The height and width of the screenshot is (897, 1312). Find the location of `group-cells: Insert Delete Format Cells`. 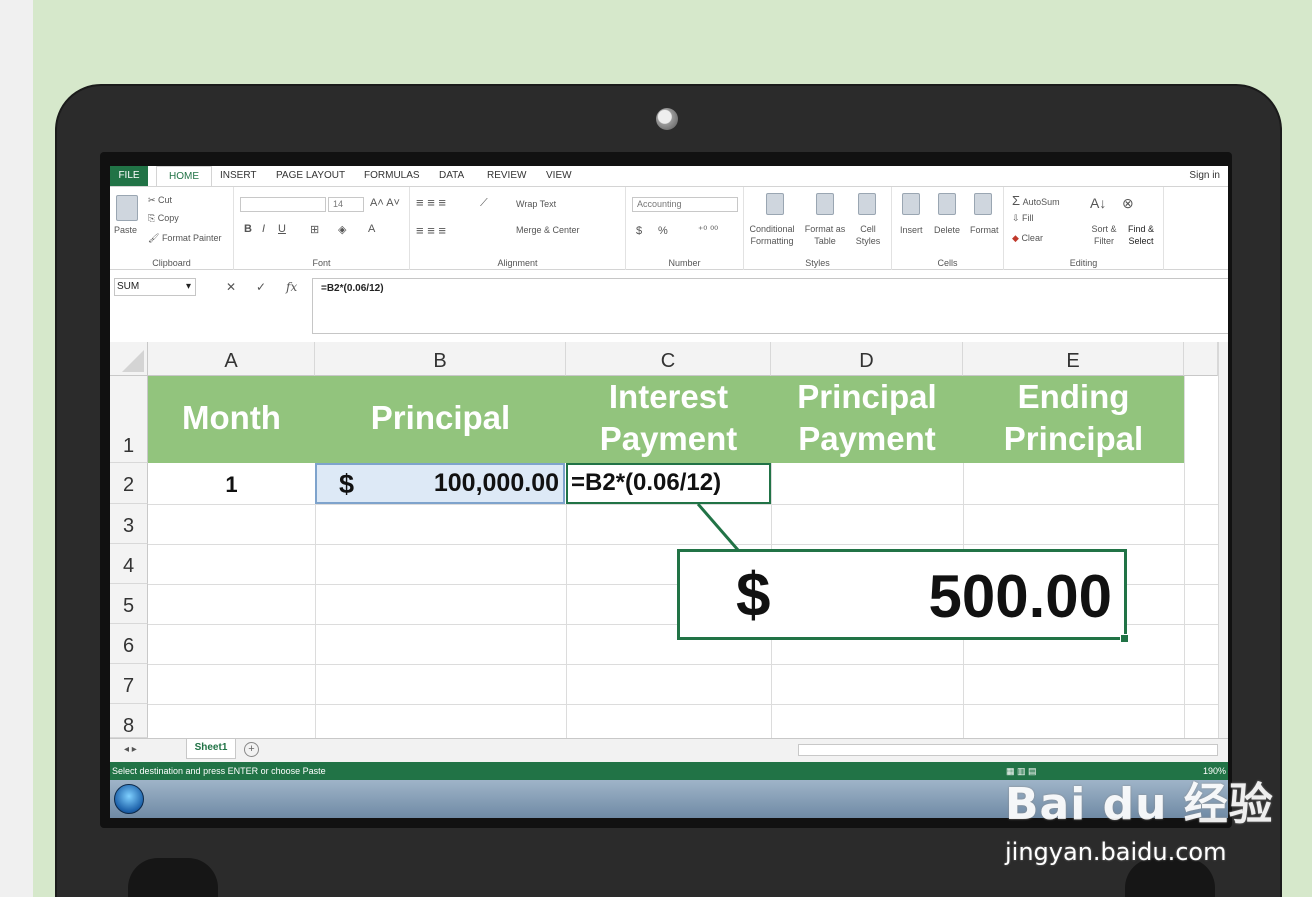

group-cells: Insert Delete Format Cells is located at coordinates (948, 229).